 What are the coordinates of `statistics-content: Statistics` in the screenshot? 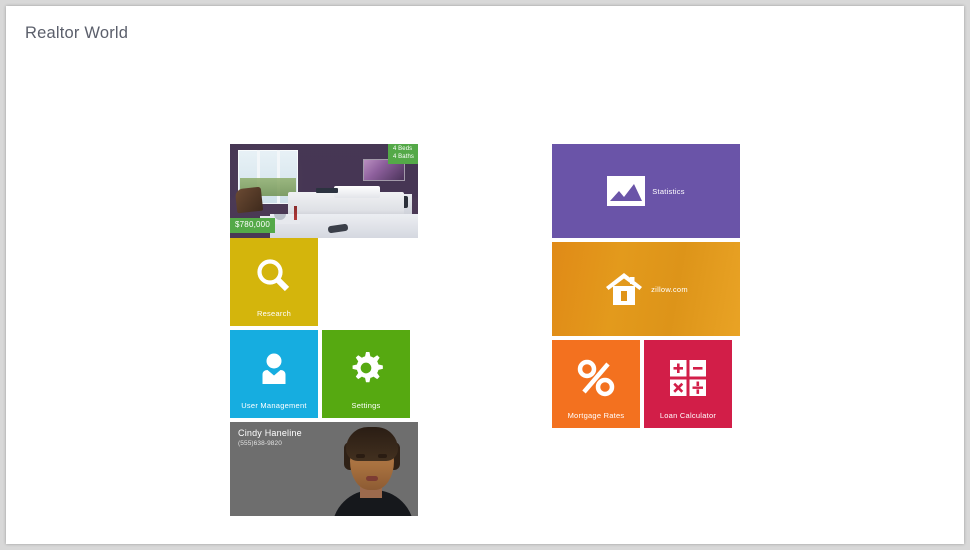 It's located at (646, 191).